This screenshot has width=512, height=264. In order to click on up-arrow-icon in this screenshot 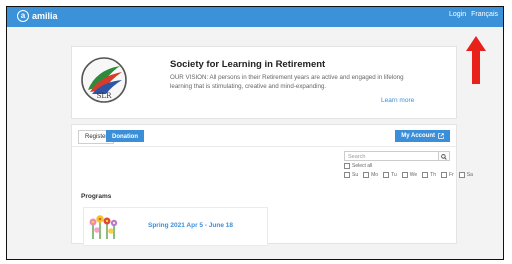, I will do `click(476, 60)`.